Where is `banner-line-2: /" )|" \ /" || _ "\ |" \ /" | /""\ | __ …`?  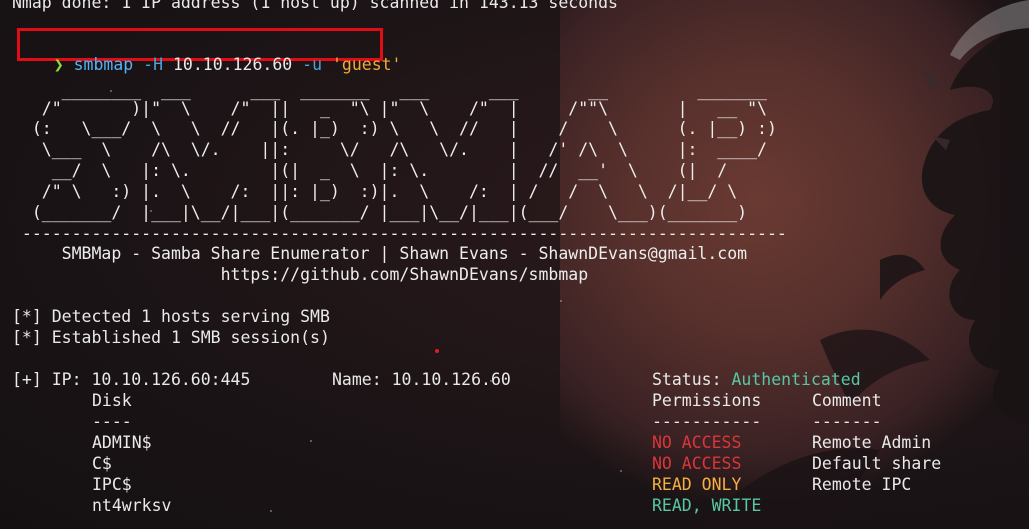
banner-line-2: /" )|" \ /" || _ "\ |" \ /" | /""\ | __ … is located at coordinates (389, 108).